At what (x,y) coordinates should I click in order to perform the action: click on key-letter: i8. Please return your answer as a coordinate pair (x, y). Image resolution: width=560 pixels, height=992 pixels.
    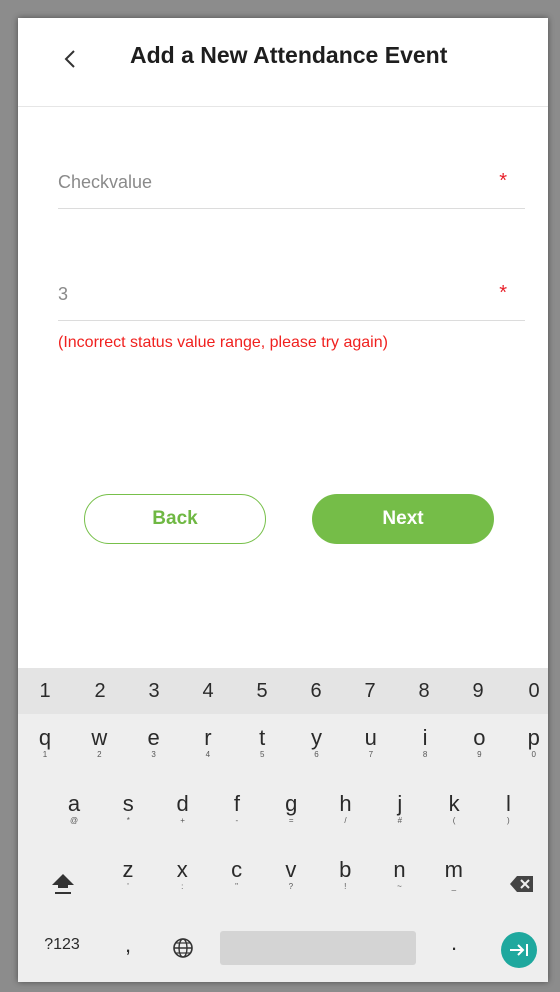
    Looking at the image, I should click on (425, 742).